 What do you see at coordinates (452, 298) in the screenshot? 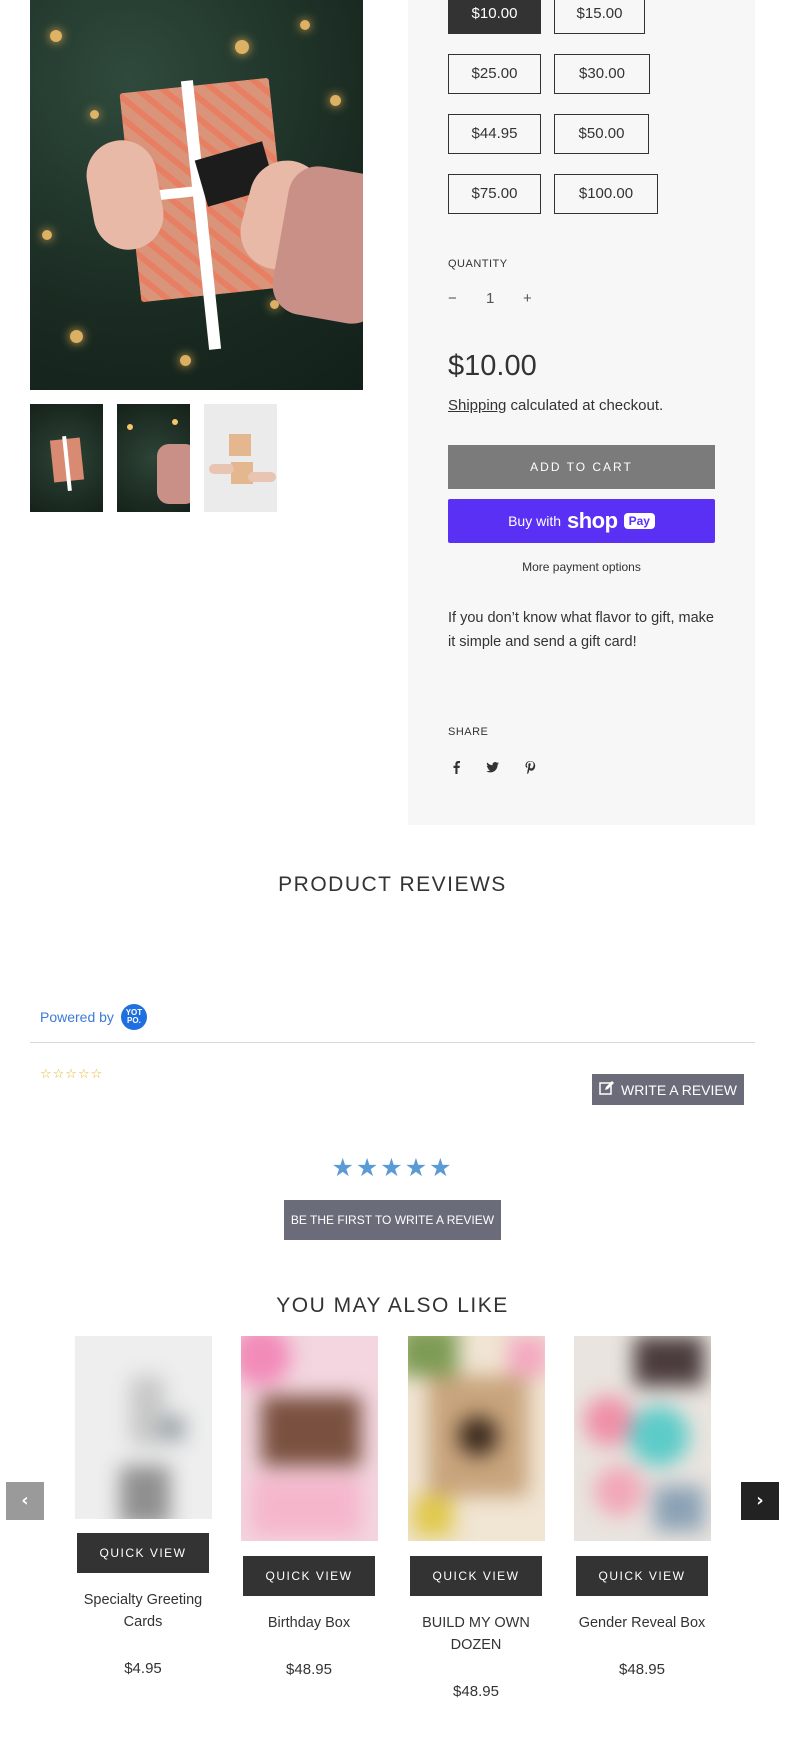
I see `quantity-decrease-button: −` at bounding box center [452, 298].